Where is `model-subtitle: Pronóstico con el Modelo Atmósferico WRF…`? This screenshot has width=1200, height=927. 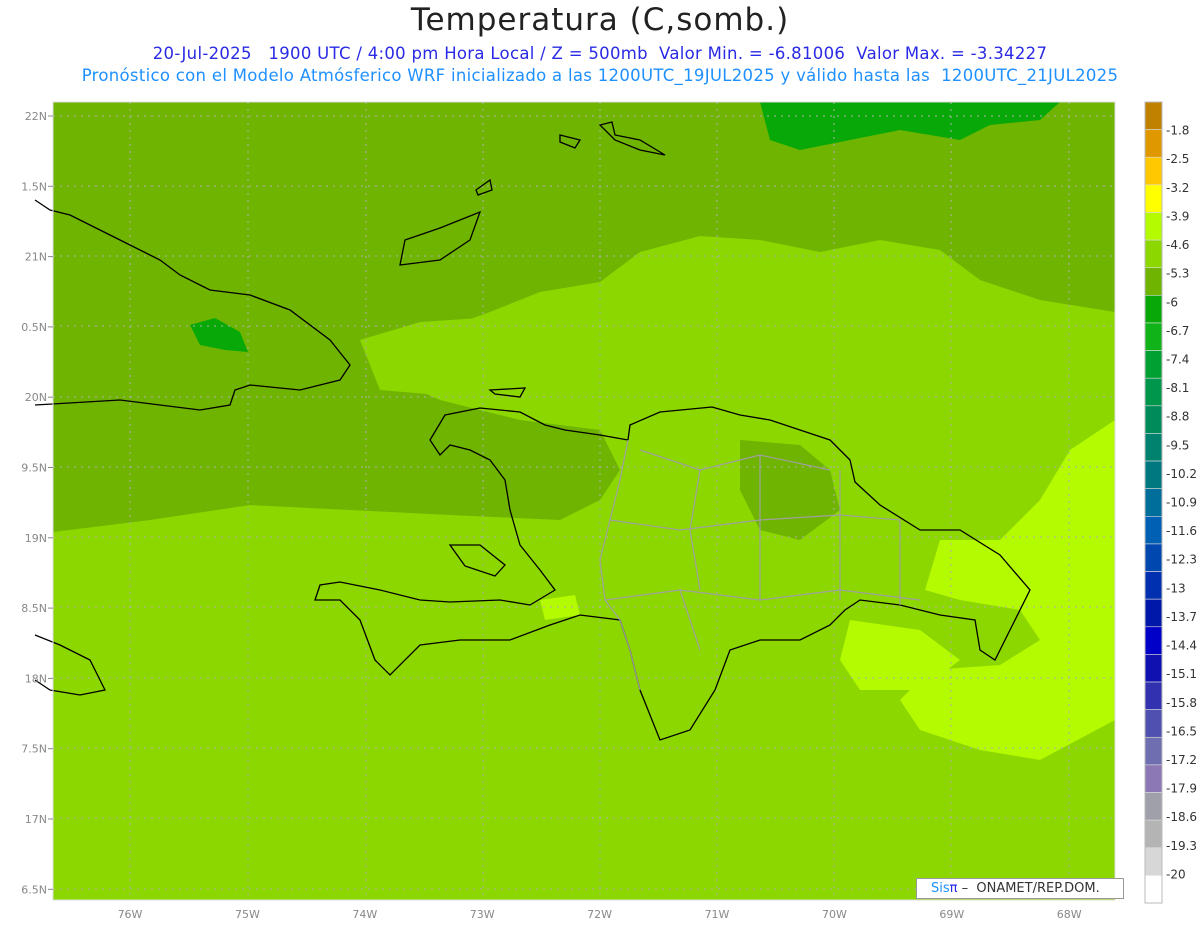 model-subtitle: Pronóstico con el Modelo Atmósferico WRF… is located at coordinates (600, 75).